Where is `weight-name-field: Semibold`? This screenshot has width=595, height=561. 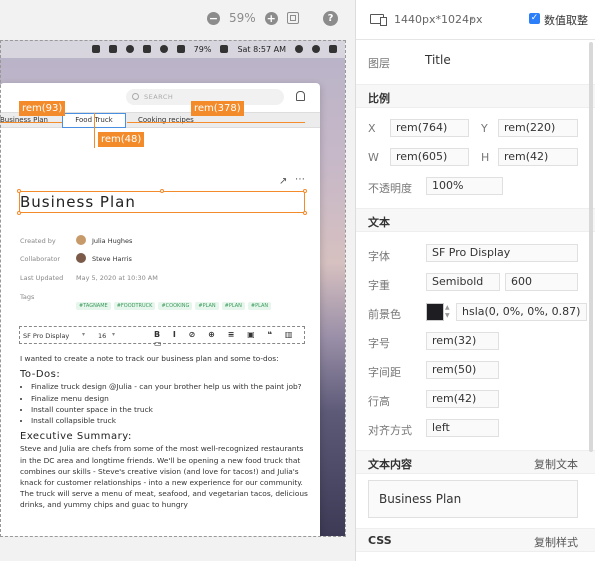
weight-name-field: Semibold is located at coordinates (463, 282).